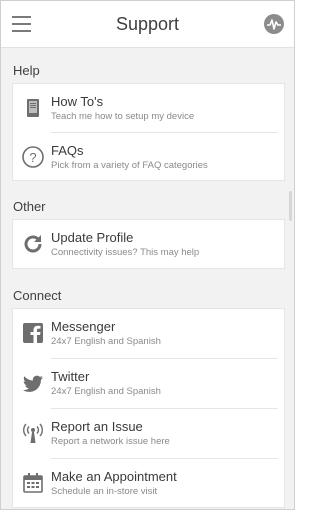 Image resolution: width=320 pixels, height=510 pixels. I want to click on list-item-title: Update Profile, so click(92, 237).